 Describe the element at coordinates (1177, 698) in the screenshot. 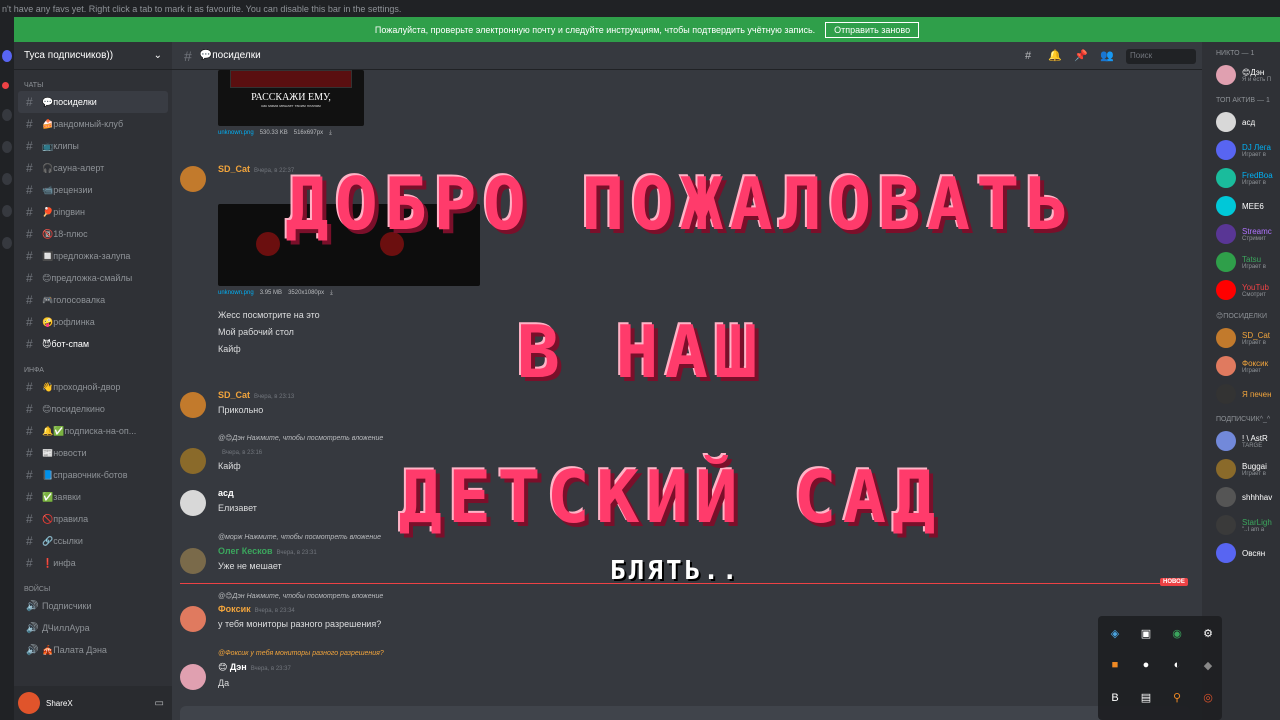

I see `search-icon: ⚲` at that location.